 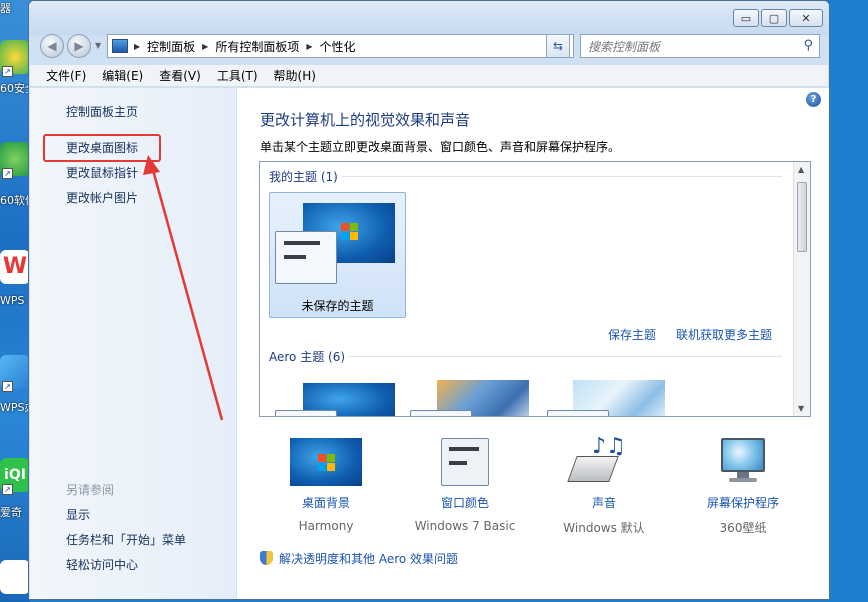 I want to click on annotation-arrow, so click(x=183, y=288).